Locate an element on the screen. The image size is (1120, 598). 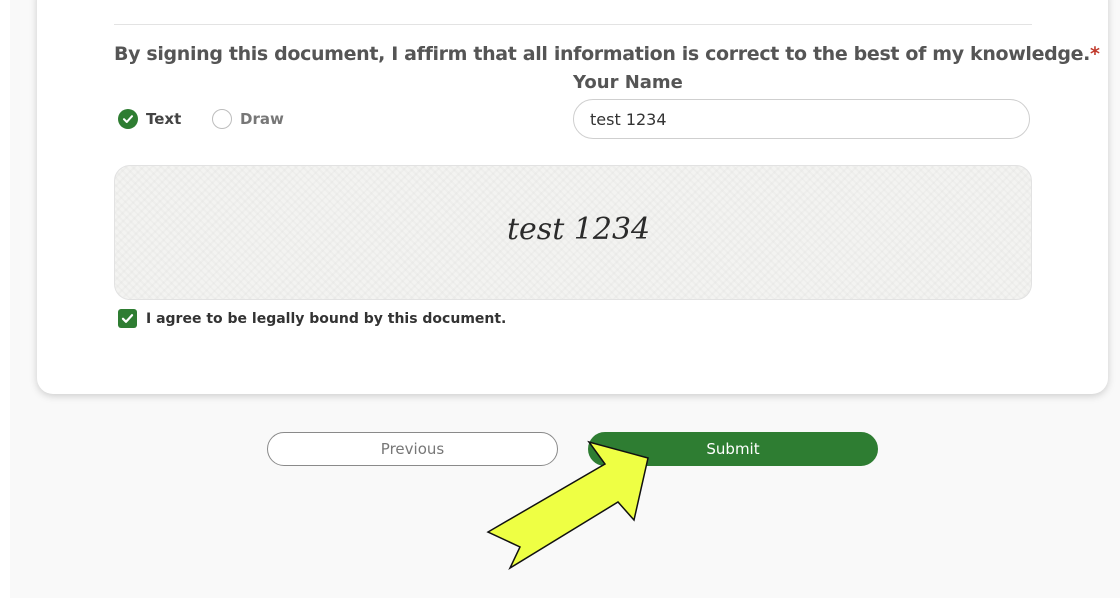
signature-mode-text: Text is located at coordinates (149, 119).